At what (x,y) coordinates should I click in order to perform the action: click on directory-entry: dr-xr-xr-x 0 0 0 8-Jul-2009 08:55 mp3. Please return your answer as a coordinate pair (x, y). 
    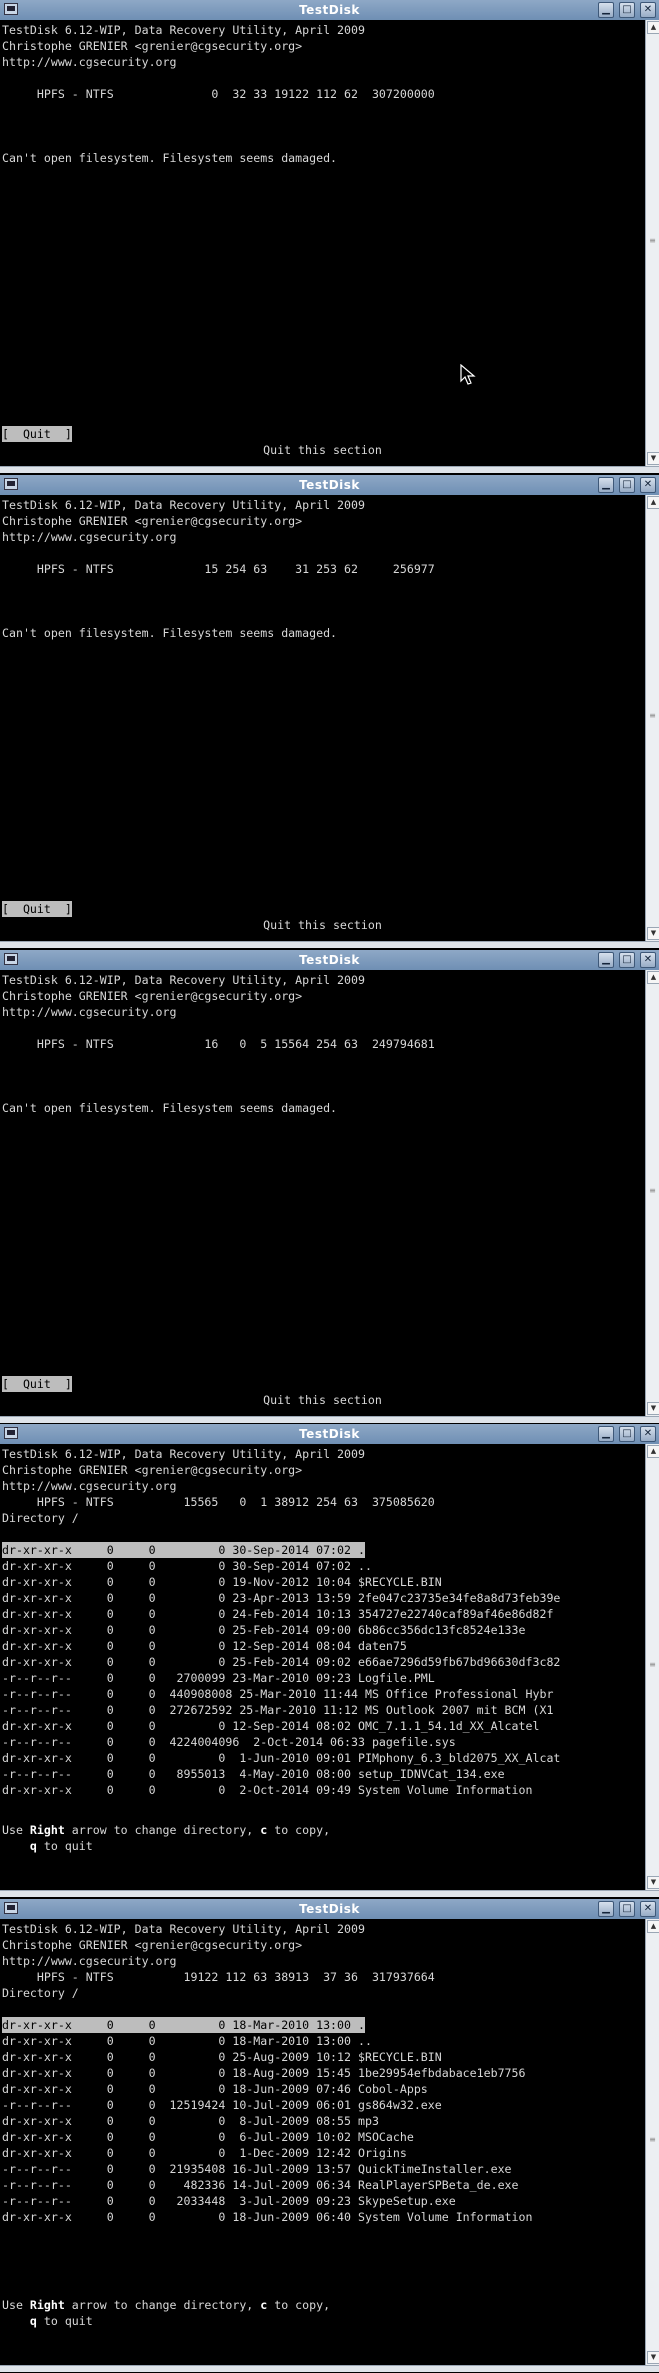
    Looking at the image, I should click on (190, 2121).